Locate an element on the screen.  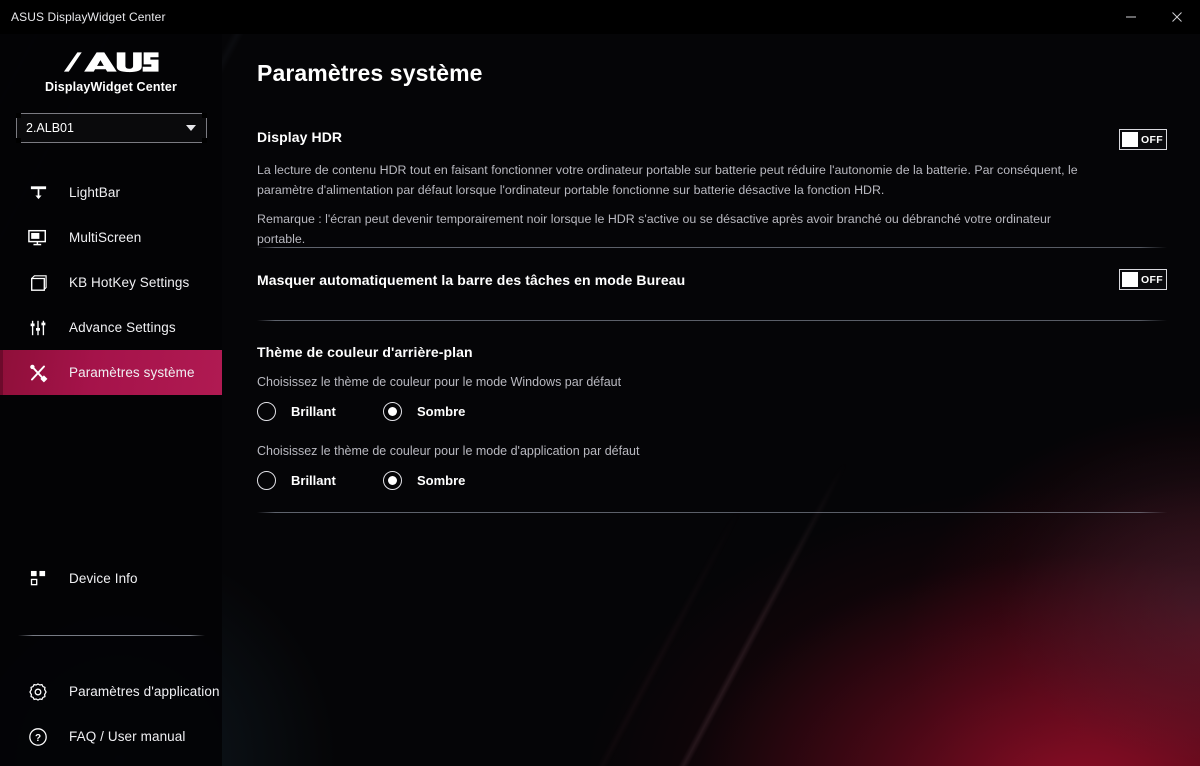
app-mode-option-brillant: Brillant is located at coordinates (320, 480).